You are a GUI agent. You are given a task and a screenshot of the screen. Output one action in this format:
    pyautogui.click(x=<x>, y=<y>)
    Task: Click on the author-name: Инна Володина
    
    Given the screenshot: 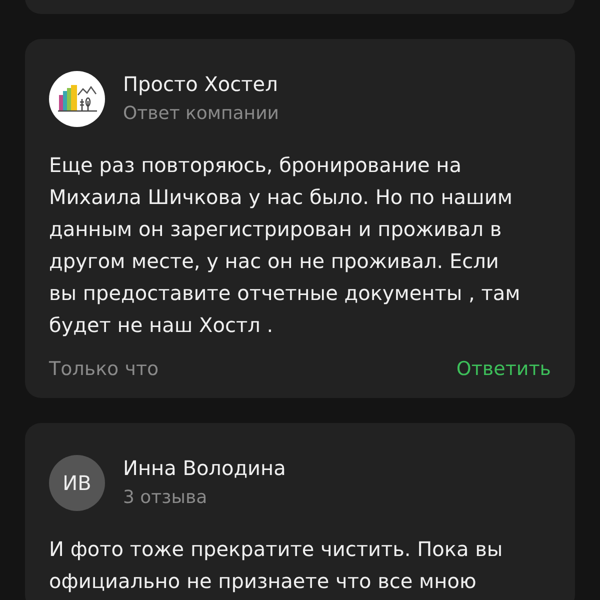 What is the action you would take?
    pyautogui.click(x=204, y=468)
    